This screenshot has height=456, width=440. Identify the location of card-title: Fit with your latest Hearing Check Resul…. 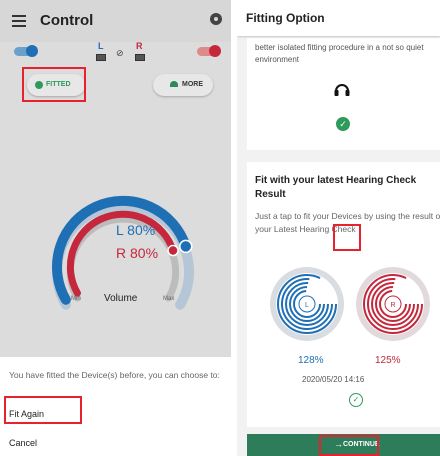
(336, 187).